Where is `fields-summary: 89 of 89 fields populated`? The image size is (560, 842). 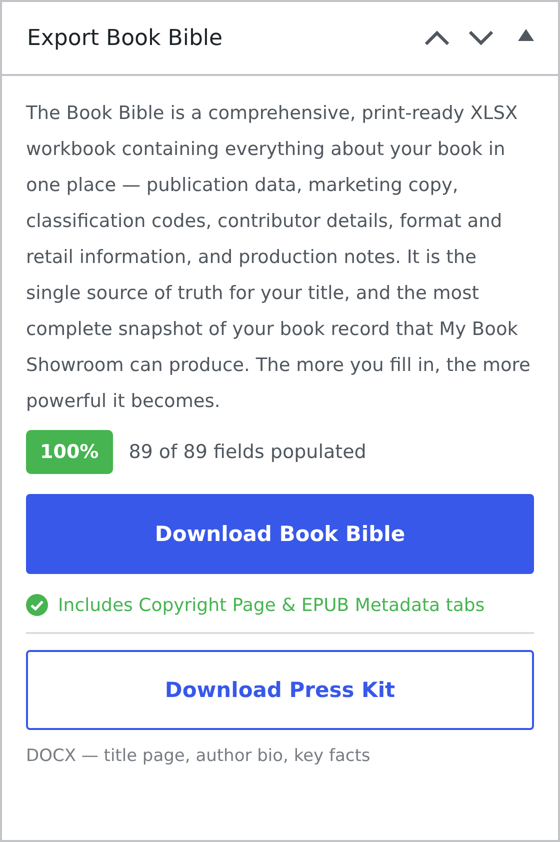
fields-summary: 89 of 89 fields populated is located at coordinates (247, 452).